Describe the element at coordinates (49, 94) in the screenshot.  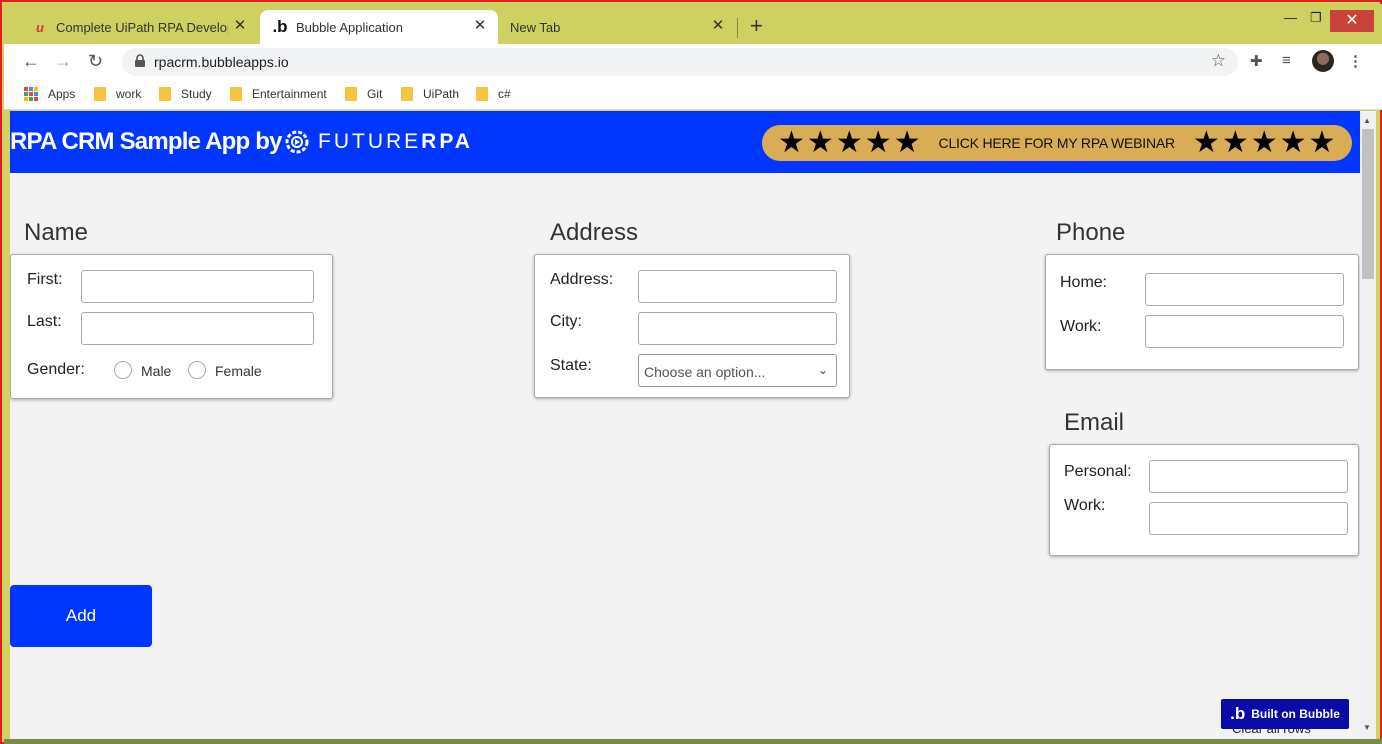
I see `bookmark-apps: Apps` at that location.